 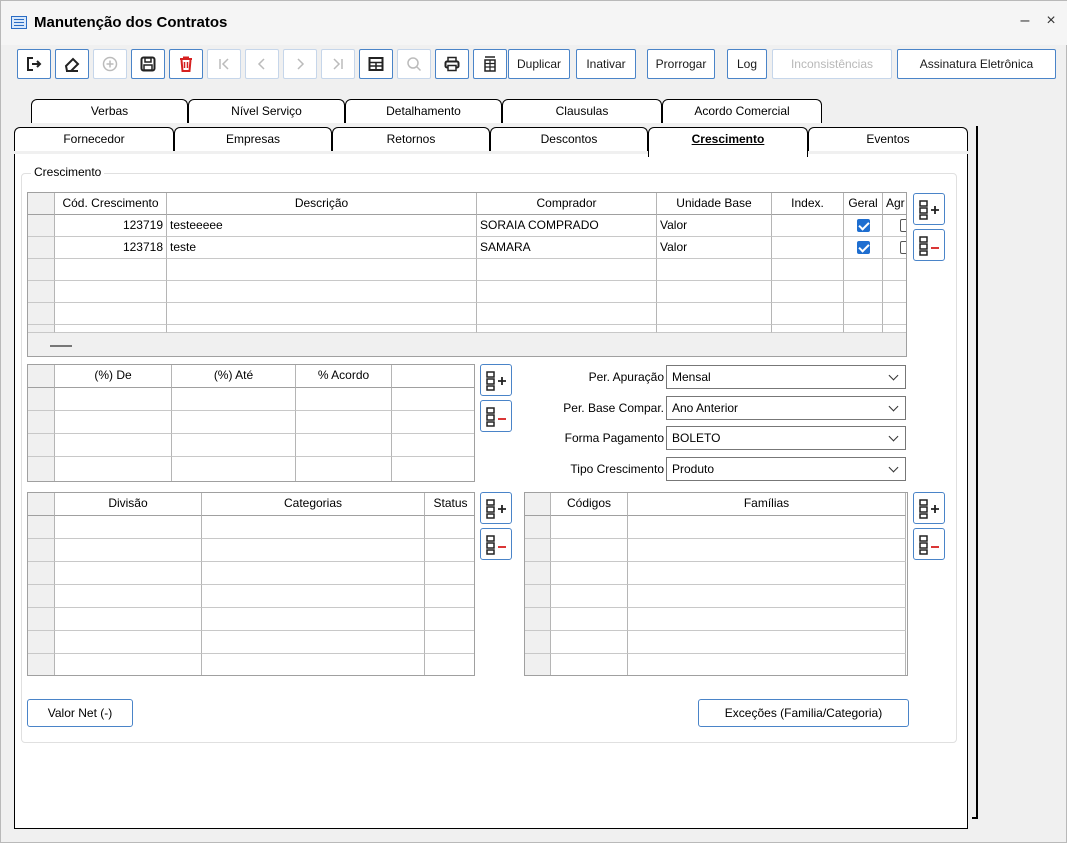 What do you see at coordinates (569, 139) in the screenshot?
I see `tab-descontos: Descontos` at bounding box center [569, 139].